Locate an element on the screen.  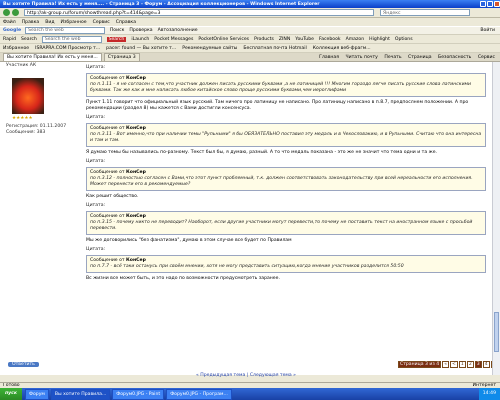
toolbar-item-rapid: Rapid is located at coordinates (9, 39).